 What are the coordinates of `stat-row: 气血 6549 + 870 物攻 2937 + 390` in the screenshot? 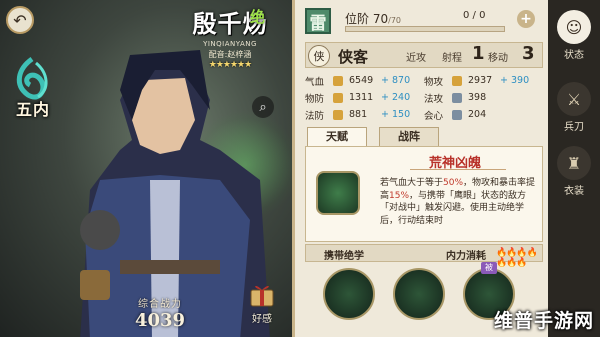 It's located at (424, 80).